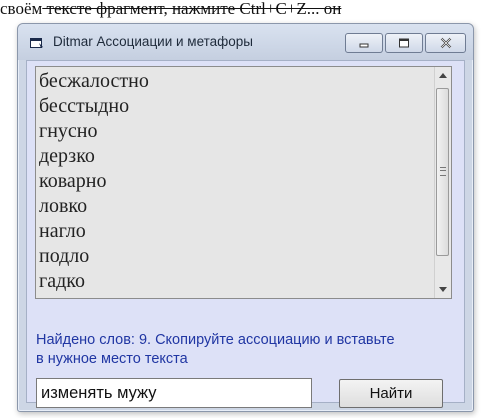 This screenshot has height=418, width=492. I want to click on minimize-icon, so click(364, 45).